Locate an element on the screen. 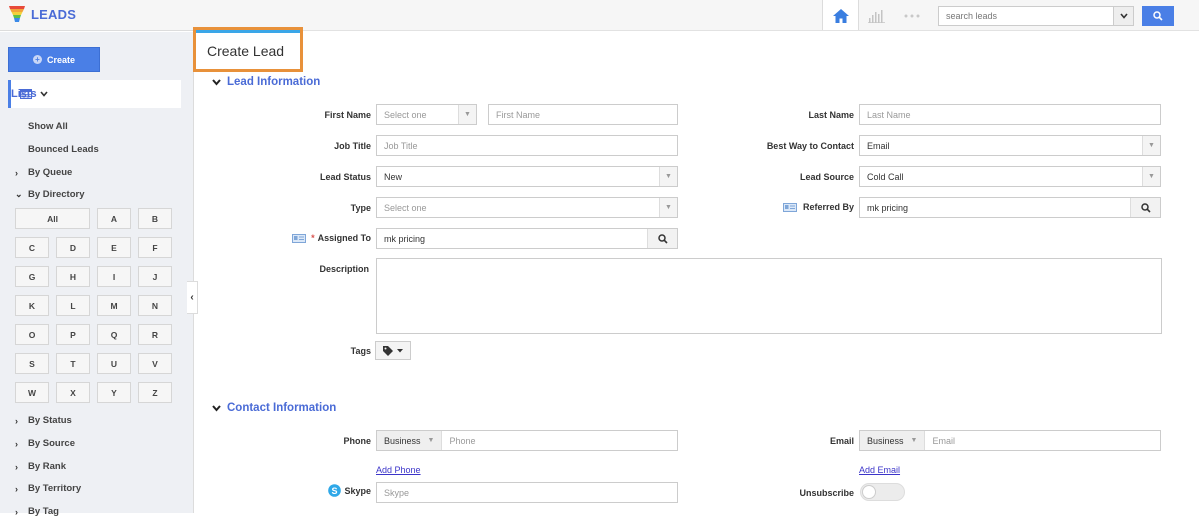 This screenshot has width=1199, height=517. directory-letter-k: K is located at coordinates (32, 305).